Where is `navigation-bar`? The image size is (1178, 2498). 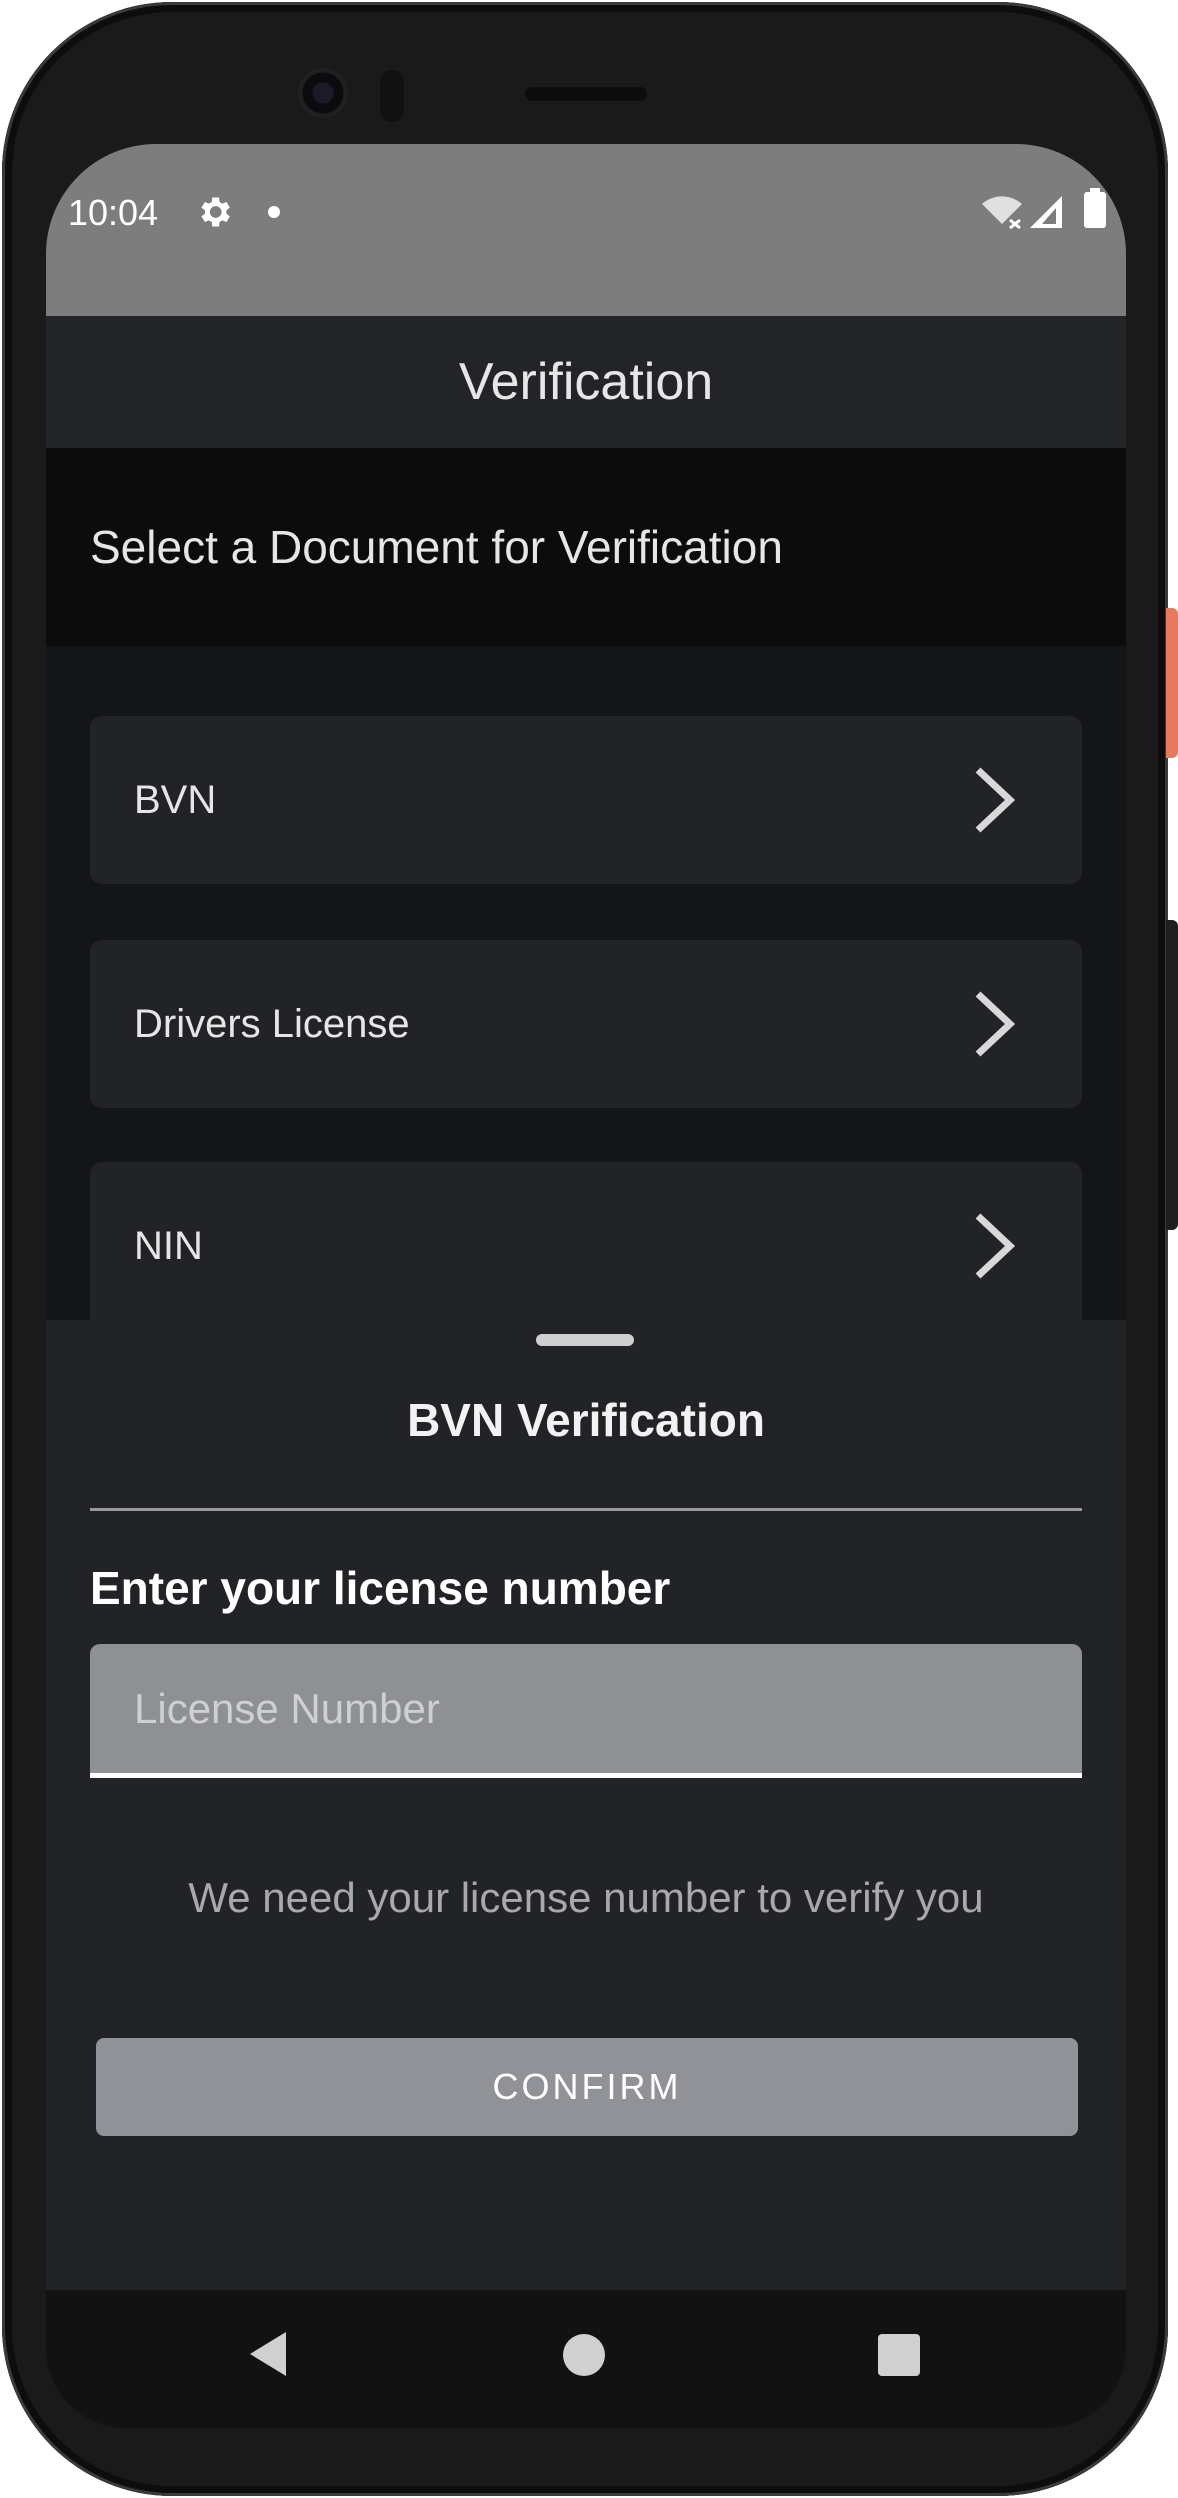 navigation-bar is located at coordinates (586, 2359).